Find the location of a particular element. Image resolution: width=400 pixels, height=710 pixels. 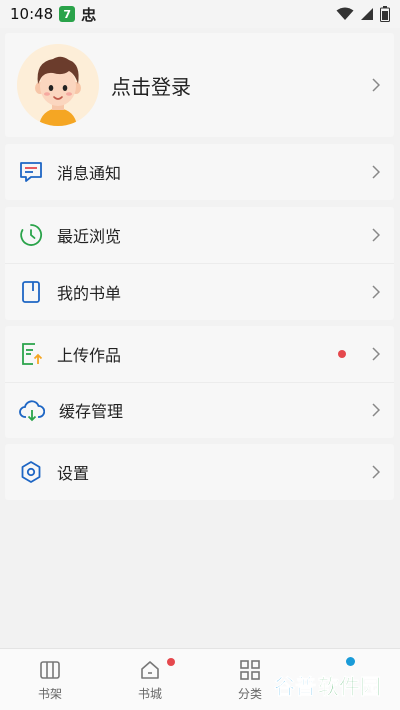

tab-bookstore: 书城 is located at coordinates (150, 679).